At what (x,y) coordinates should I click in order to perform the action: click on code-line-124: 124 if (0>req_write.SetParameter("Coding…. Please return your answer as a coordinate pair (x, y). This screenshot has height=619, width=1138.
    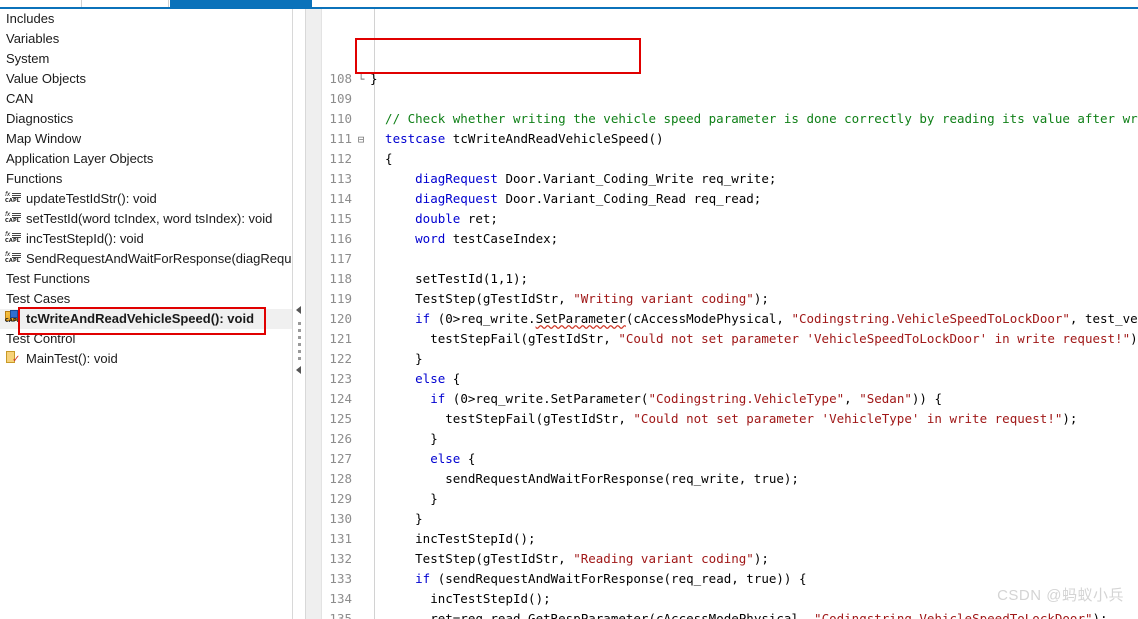
    Looking at the image, I should click on (730, 399).